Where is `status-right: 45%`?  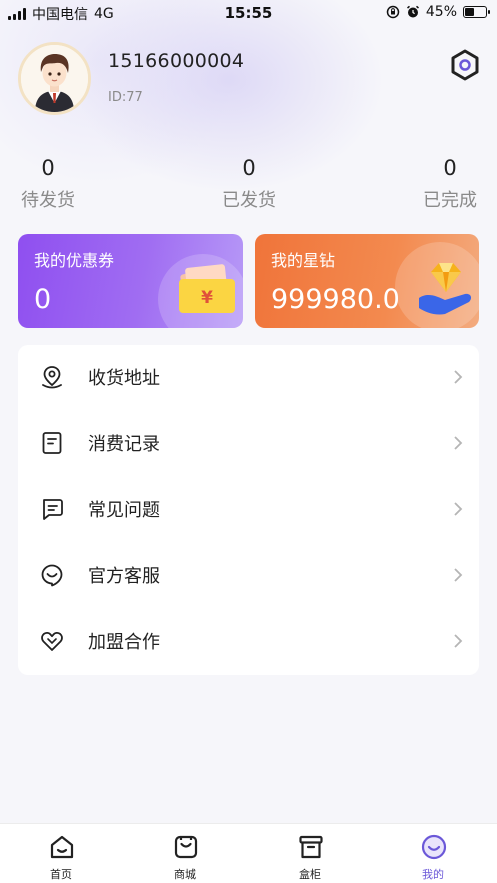
status-right: 45% is located at coordinates (438, 12).